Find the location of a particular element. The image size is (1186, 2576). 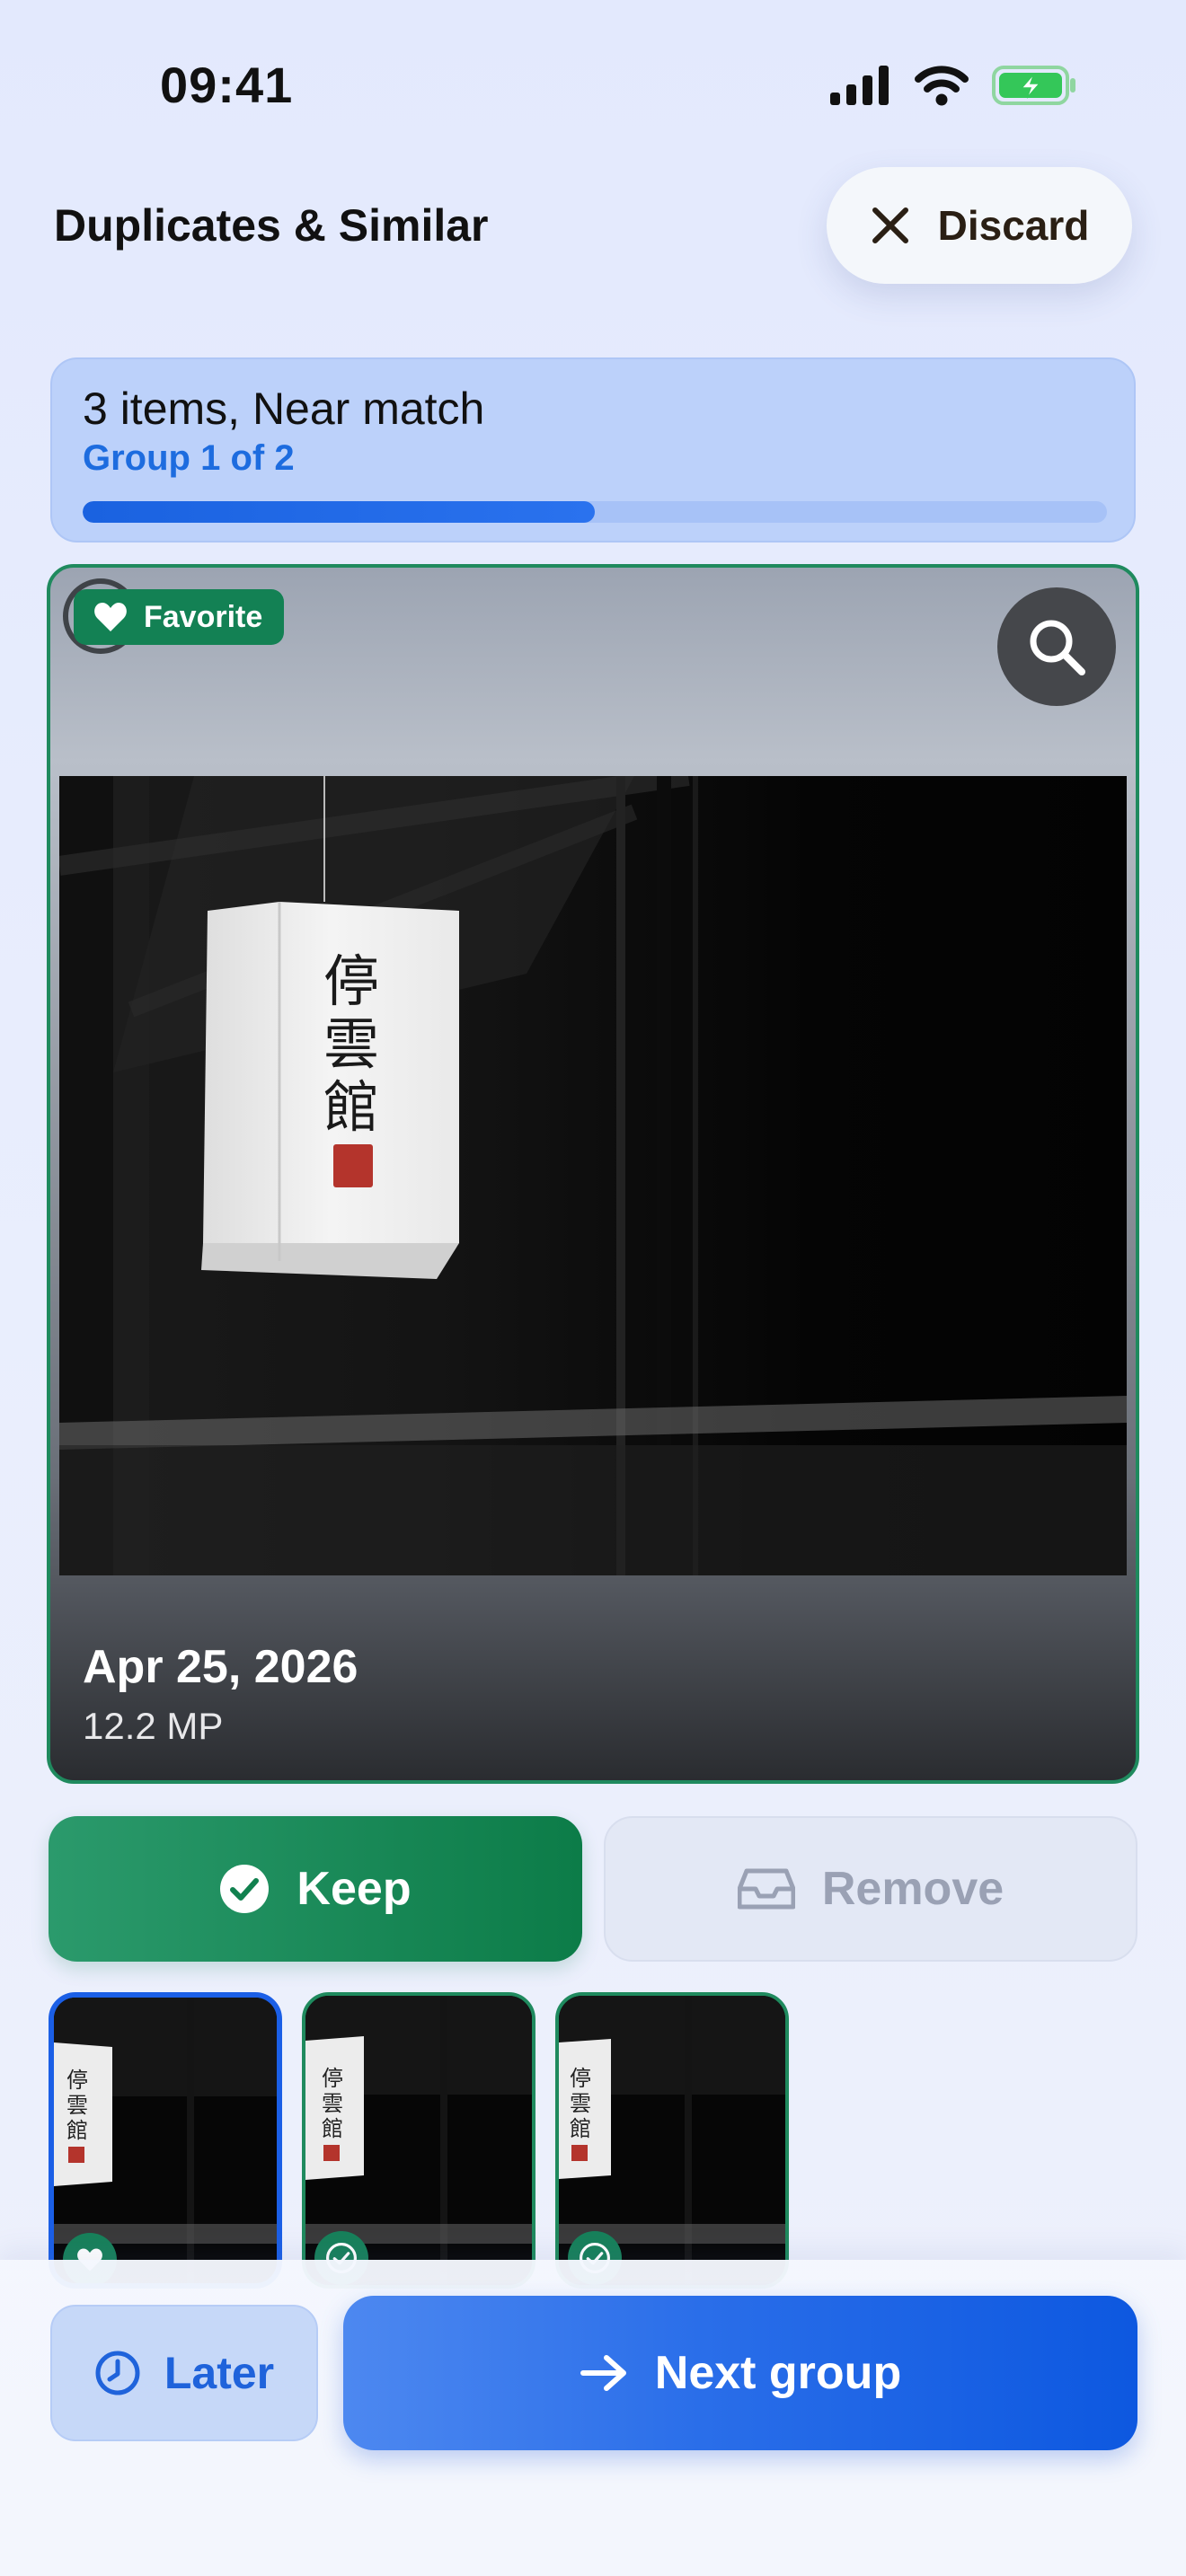

zoom-button is located at coordinates (1056, 646).